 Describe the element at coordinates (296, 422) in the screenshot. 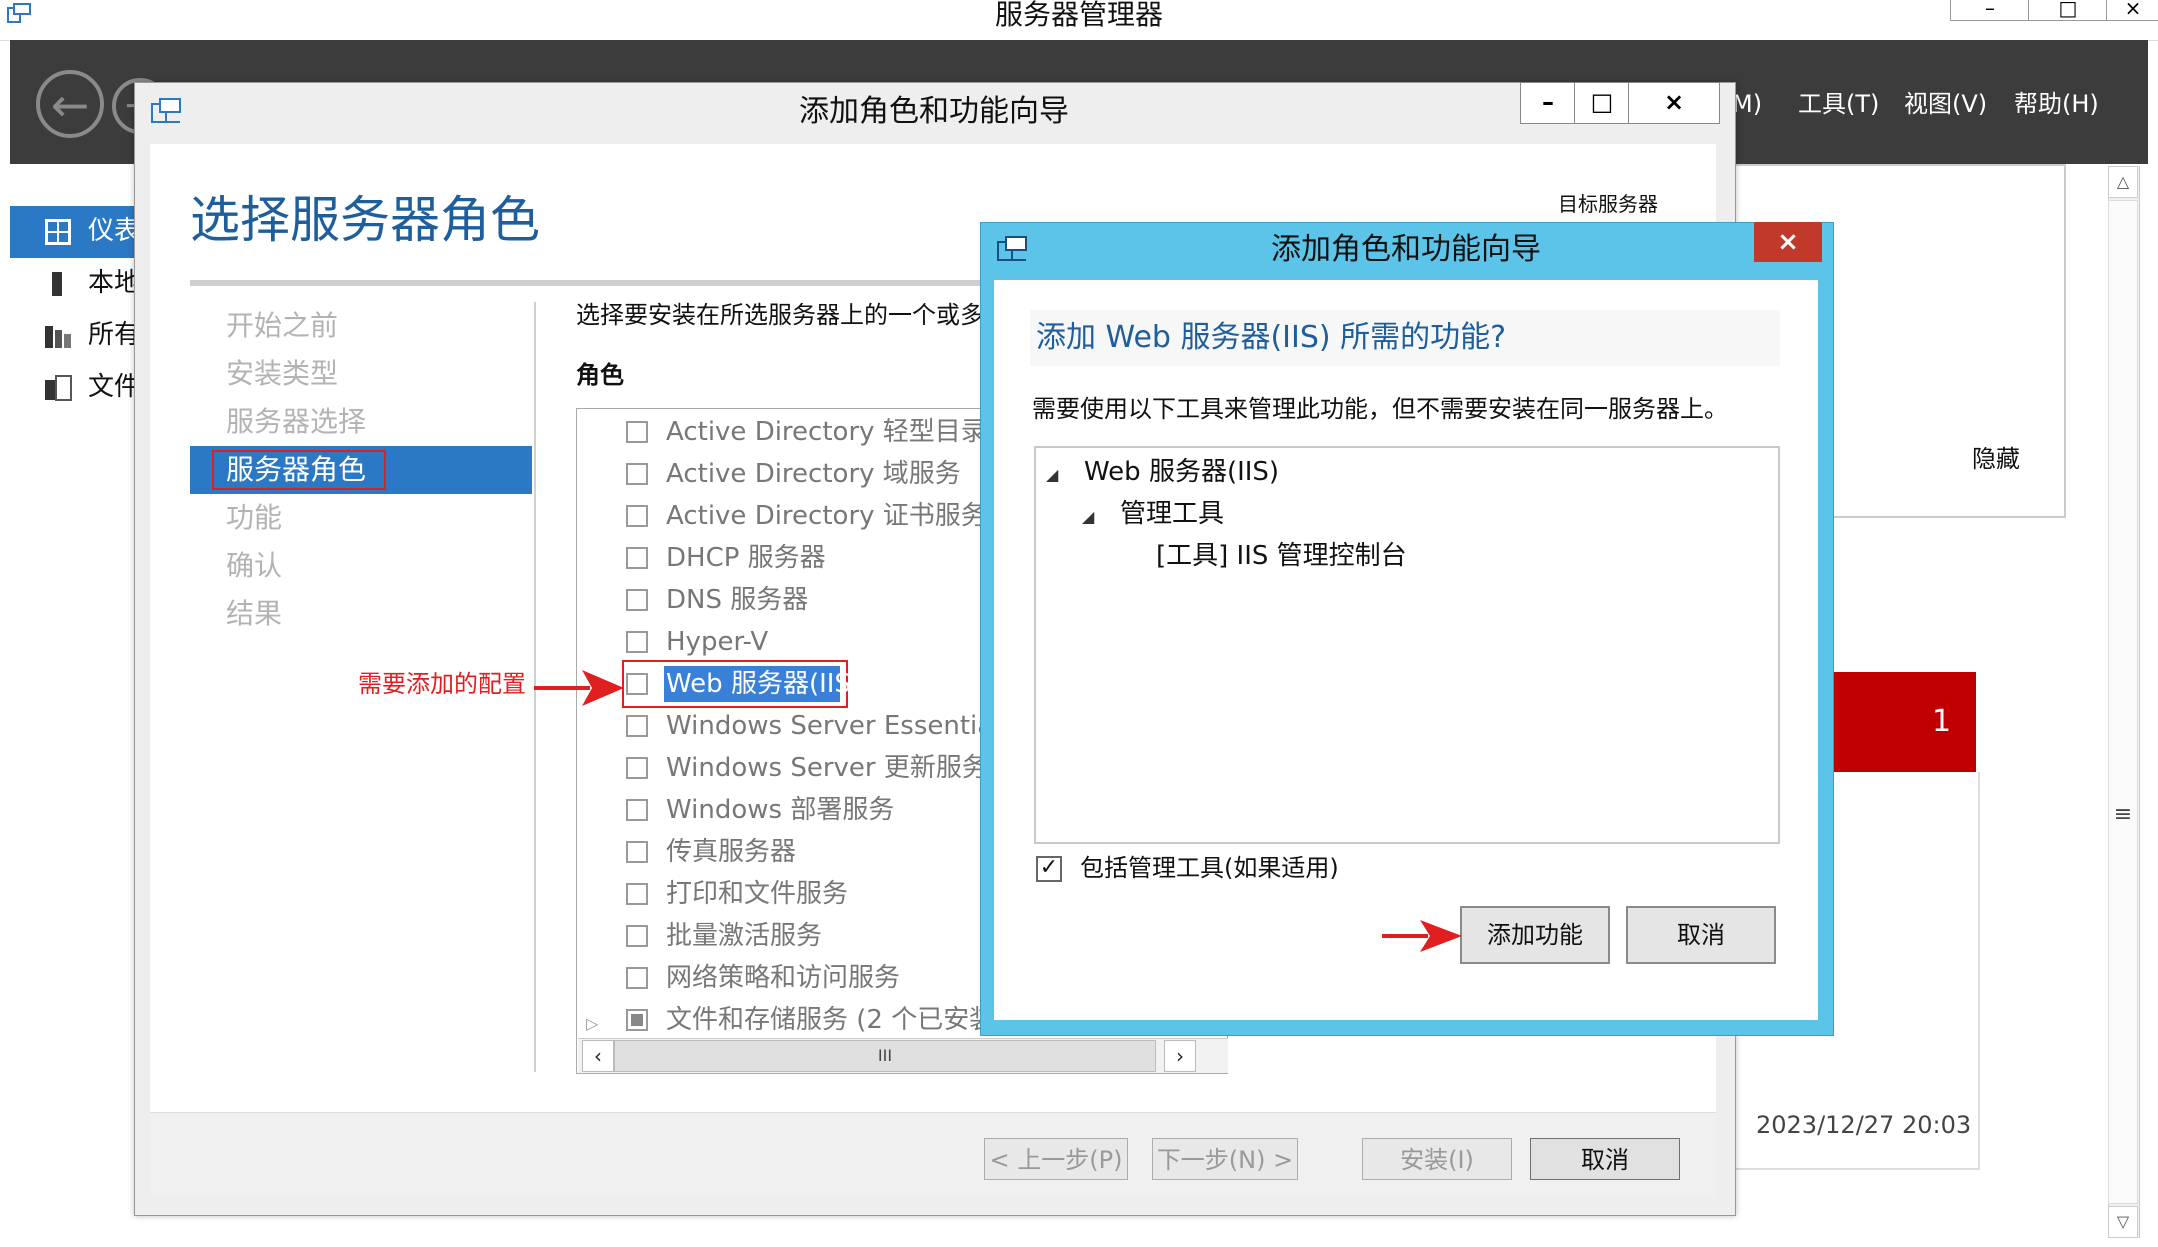

I see `step-server-selection: 服务器选择` at that location.